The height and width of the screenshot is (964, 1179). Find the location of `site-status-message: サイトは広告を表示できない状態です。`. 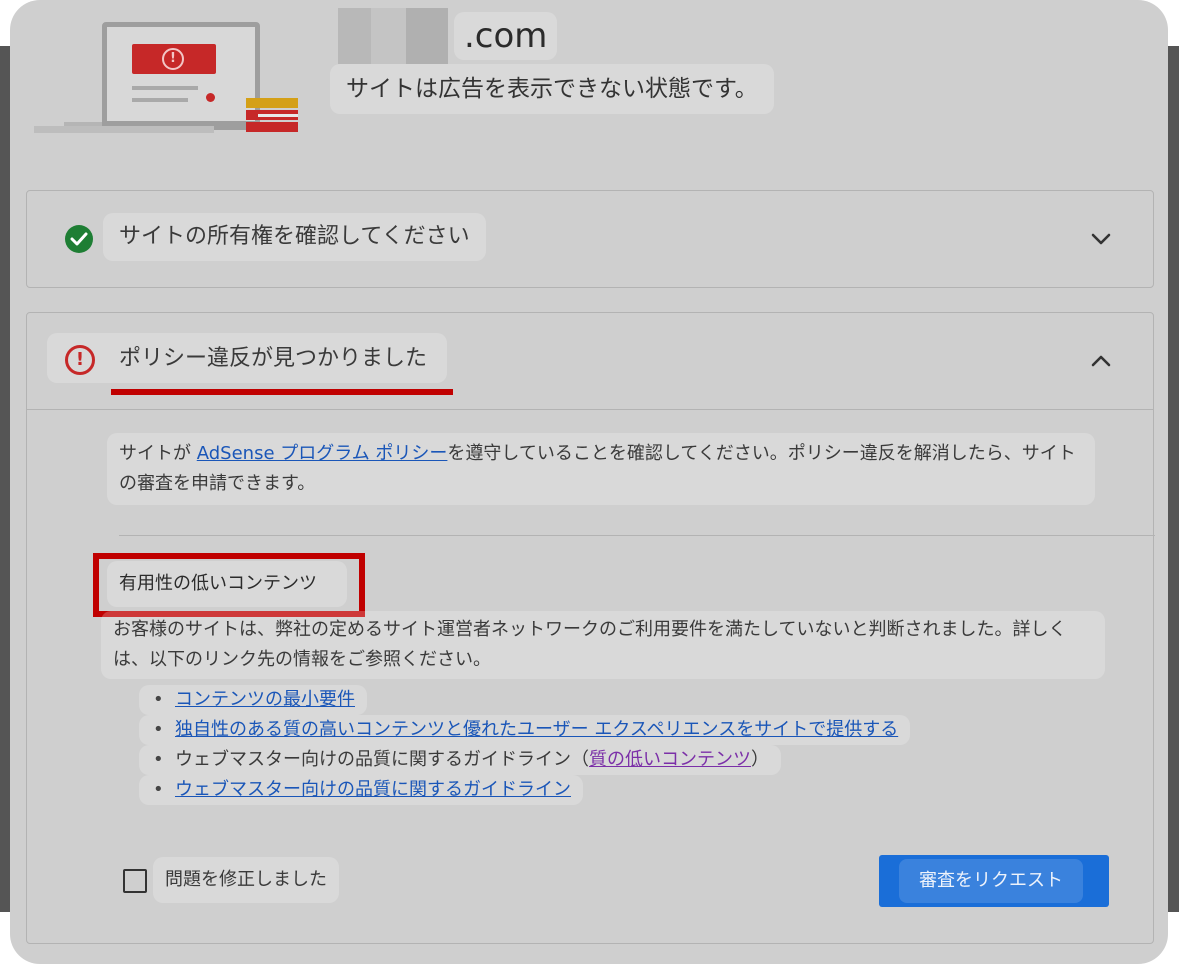

site-status-message: サイトは広告を表示できない状態です。 is located at coordinates (552, 89).